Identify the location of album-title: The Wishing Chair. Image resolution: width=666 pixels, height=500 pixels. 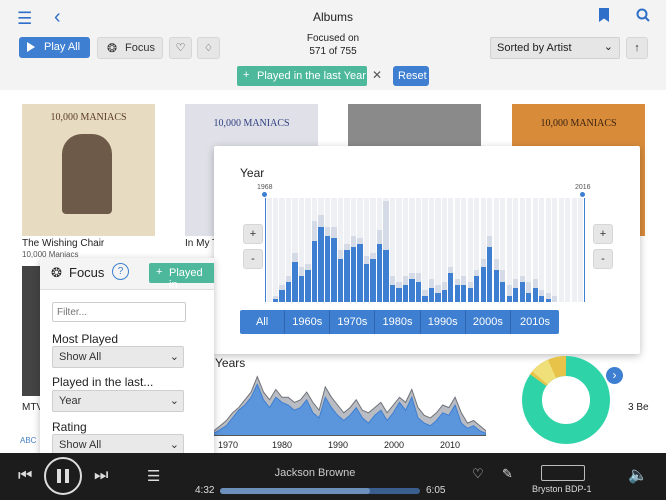
(63, 243).